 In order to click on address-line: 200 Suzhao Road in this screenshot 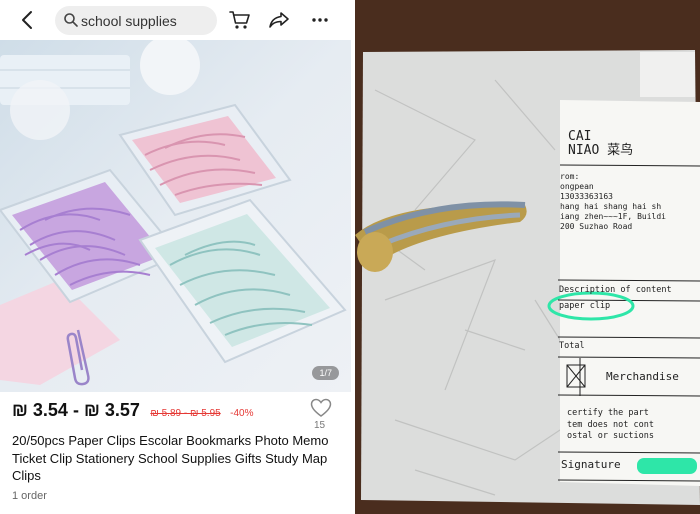, I will do `click(596, 226)`.